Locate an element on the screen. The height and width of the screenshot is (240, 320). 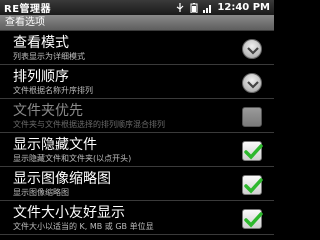
pref-show-thumbnails: 显示图像缩略图 显示图像缩略图 is located at coordinates (137, 184).